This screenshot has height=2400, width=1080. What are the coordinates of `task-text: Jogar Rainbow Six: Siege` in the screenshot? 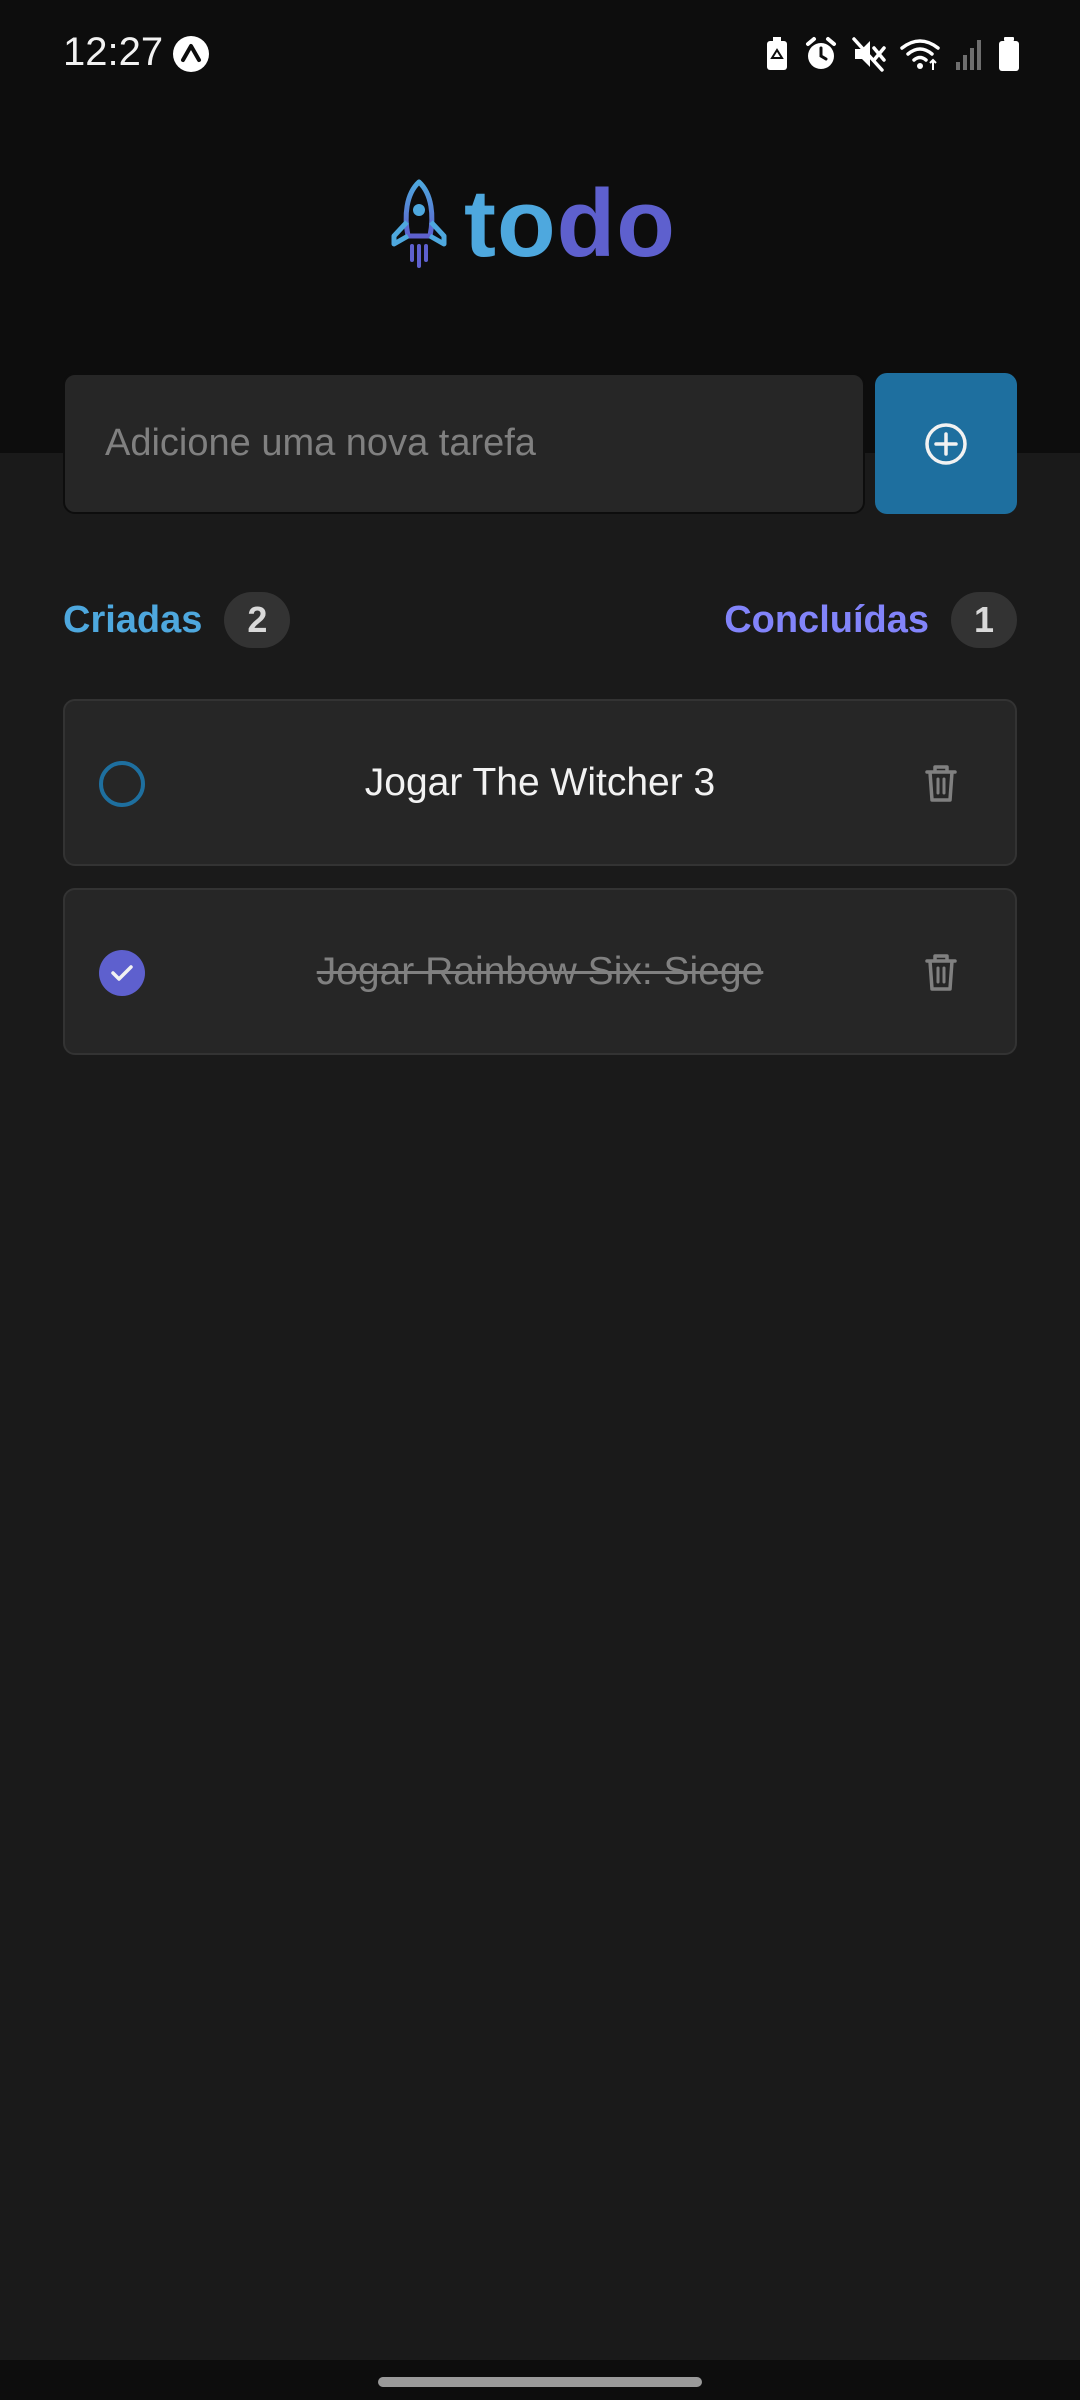 It's located at (540, 971).